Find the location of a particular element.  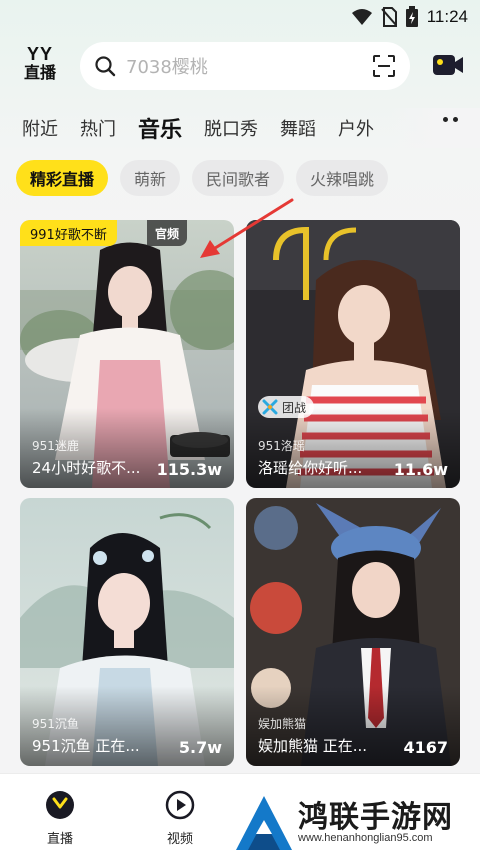

battle-label: 团战 is located at coordinates (294, 407).